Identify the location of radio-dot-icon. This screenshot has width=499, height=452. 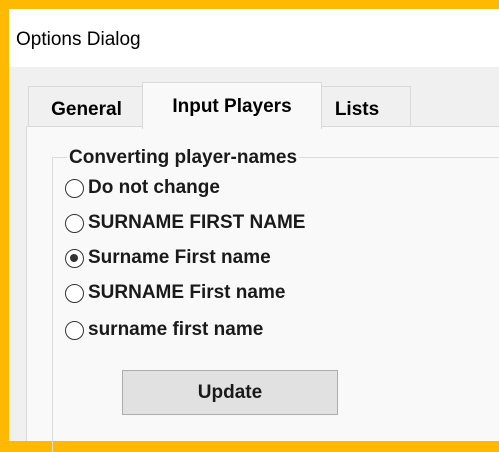
(74, 258).